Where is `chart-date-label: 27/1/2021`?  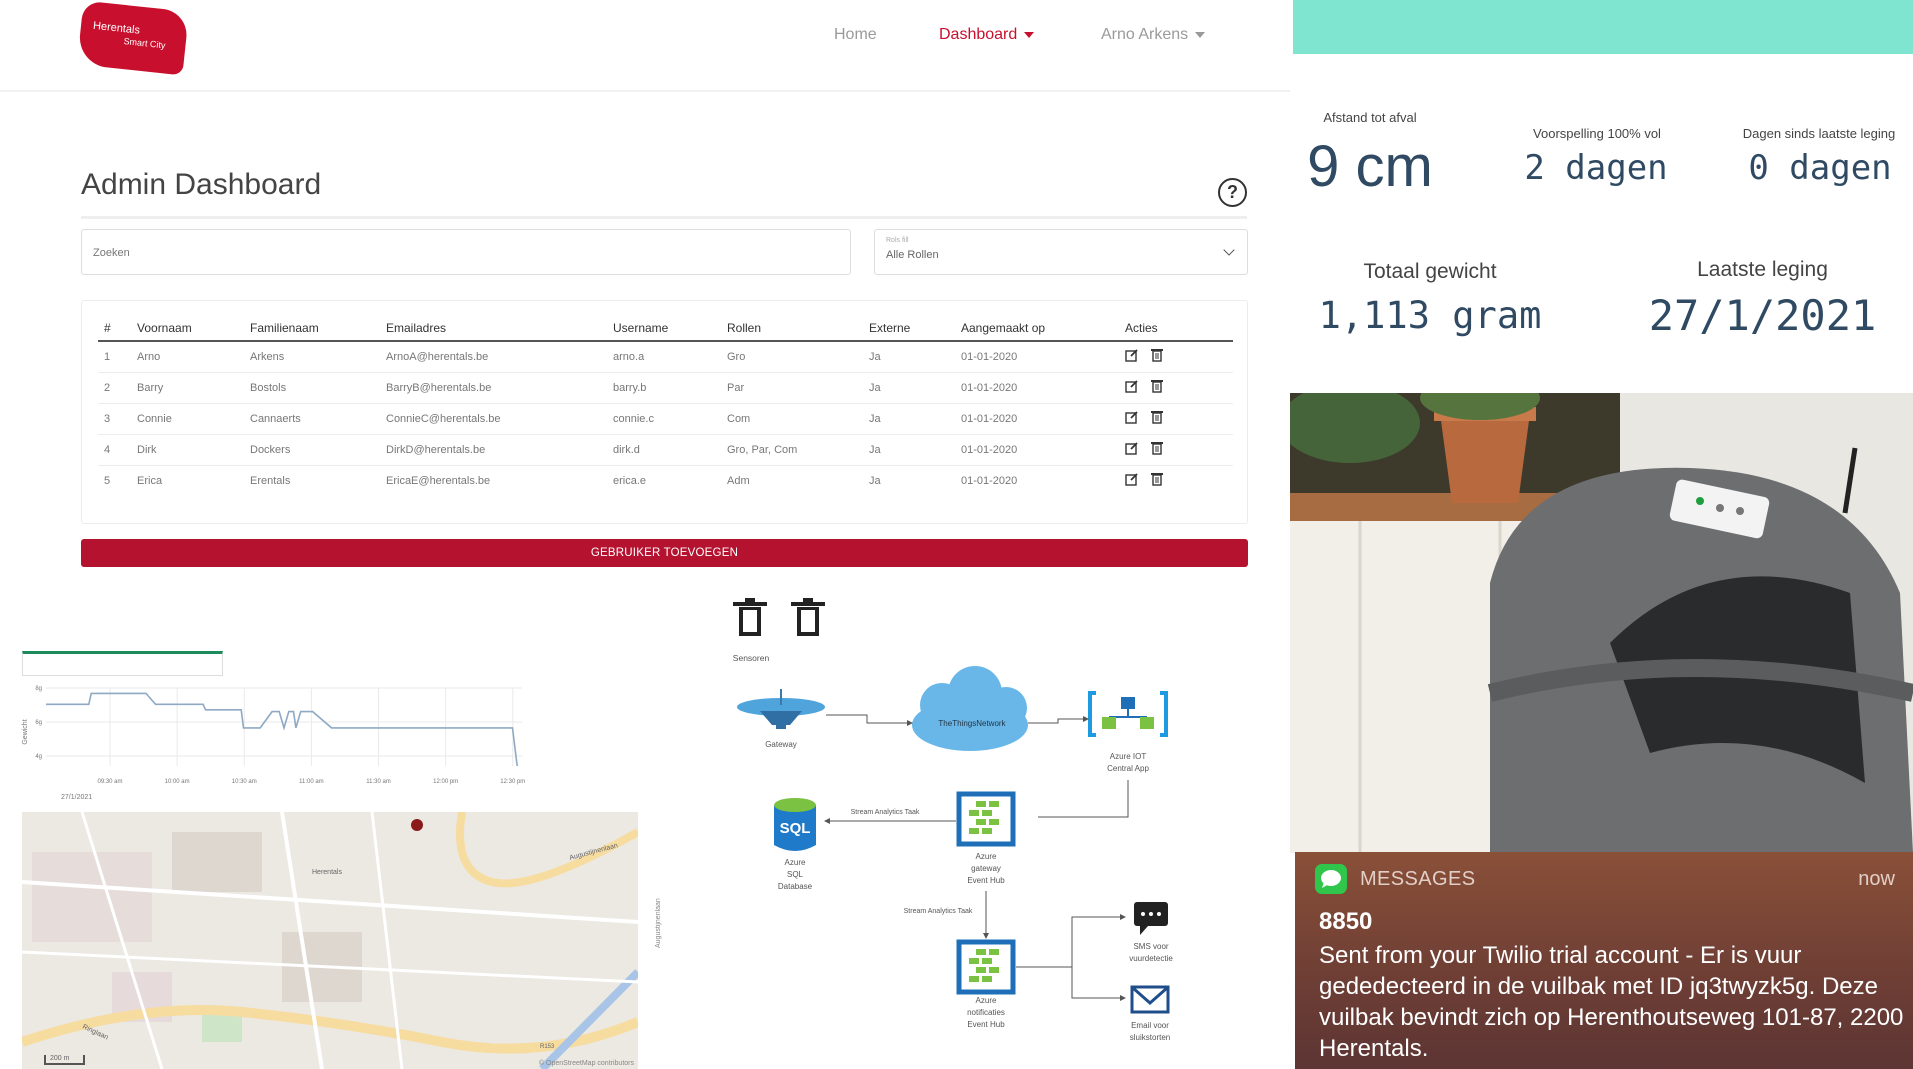 chart-date-label: 27/1/2021 is located at coordinates (76, 797).